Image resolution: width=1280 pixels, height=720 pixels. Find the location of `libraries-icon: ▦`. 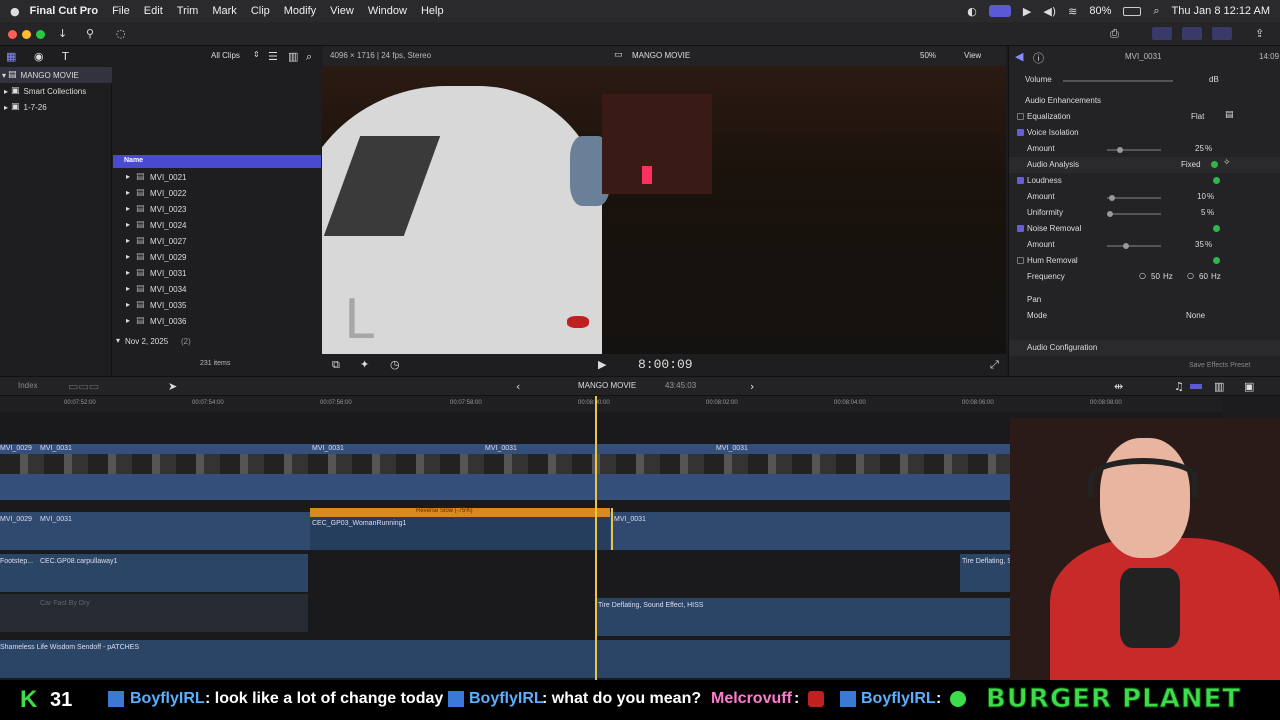

libraries-icon: ▦ is located at coordinates (11, 56).